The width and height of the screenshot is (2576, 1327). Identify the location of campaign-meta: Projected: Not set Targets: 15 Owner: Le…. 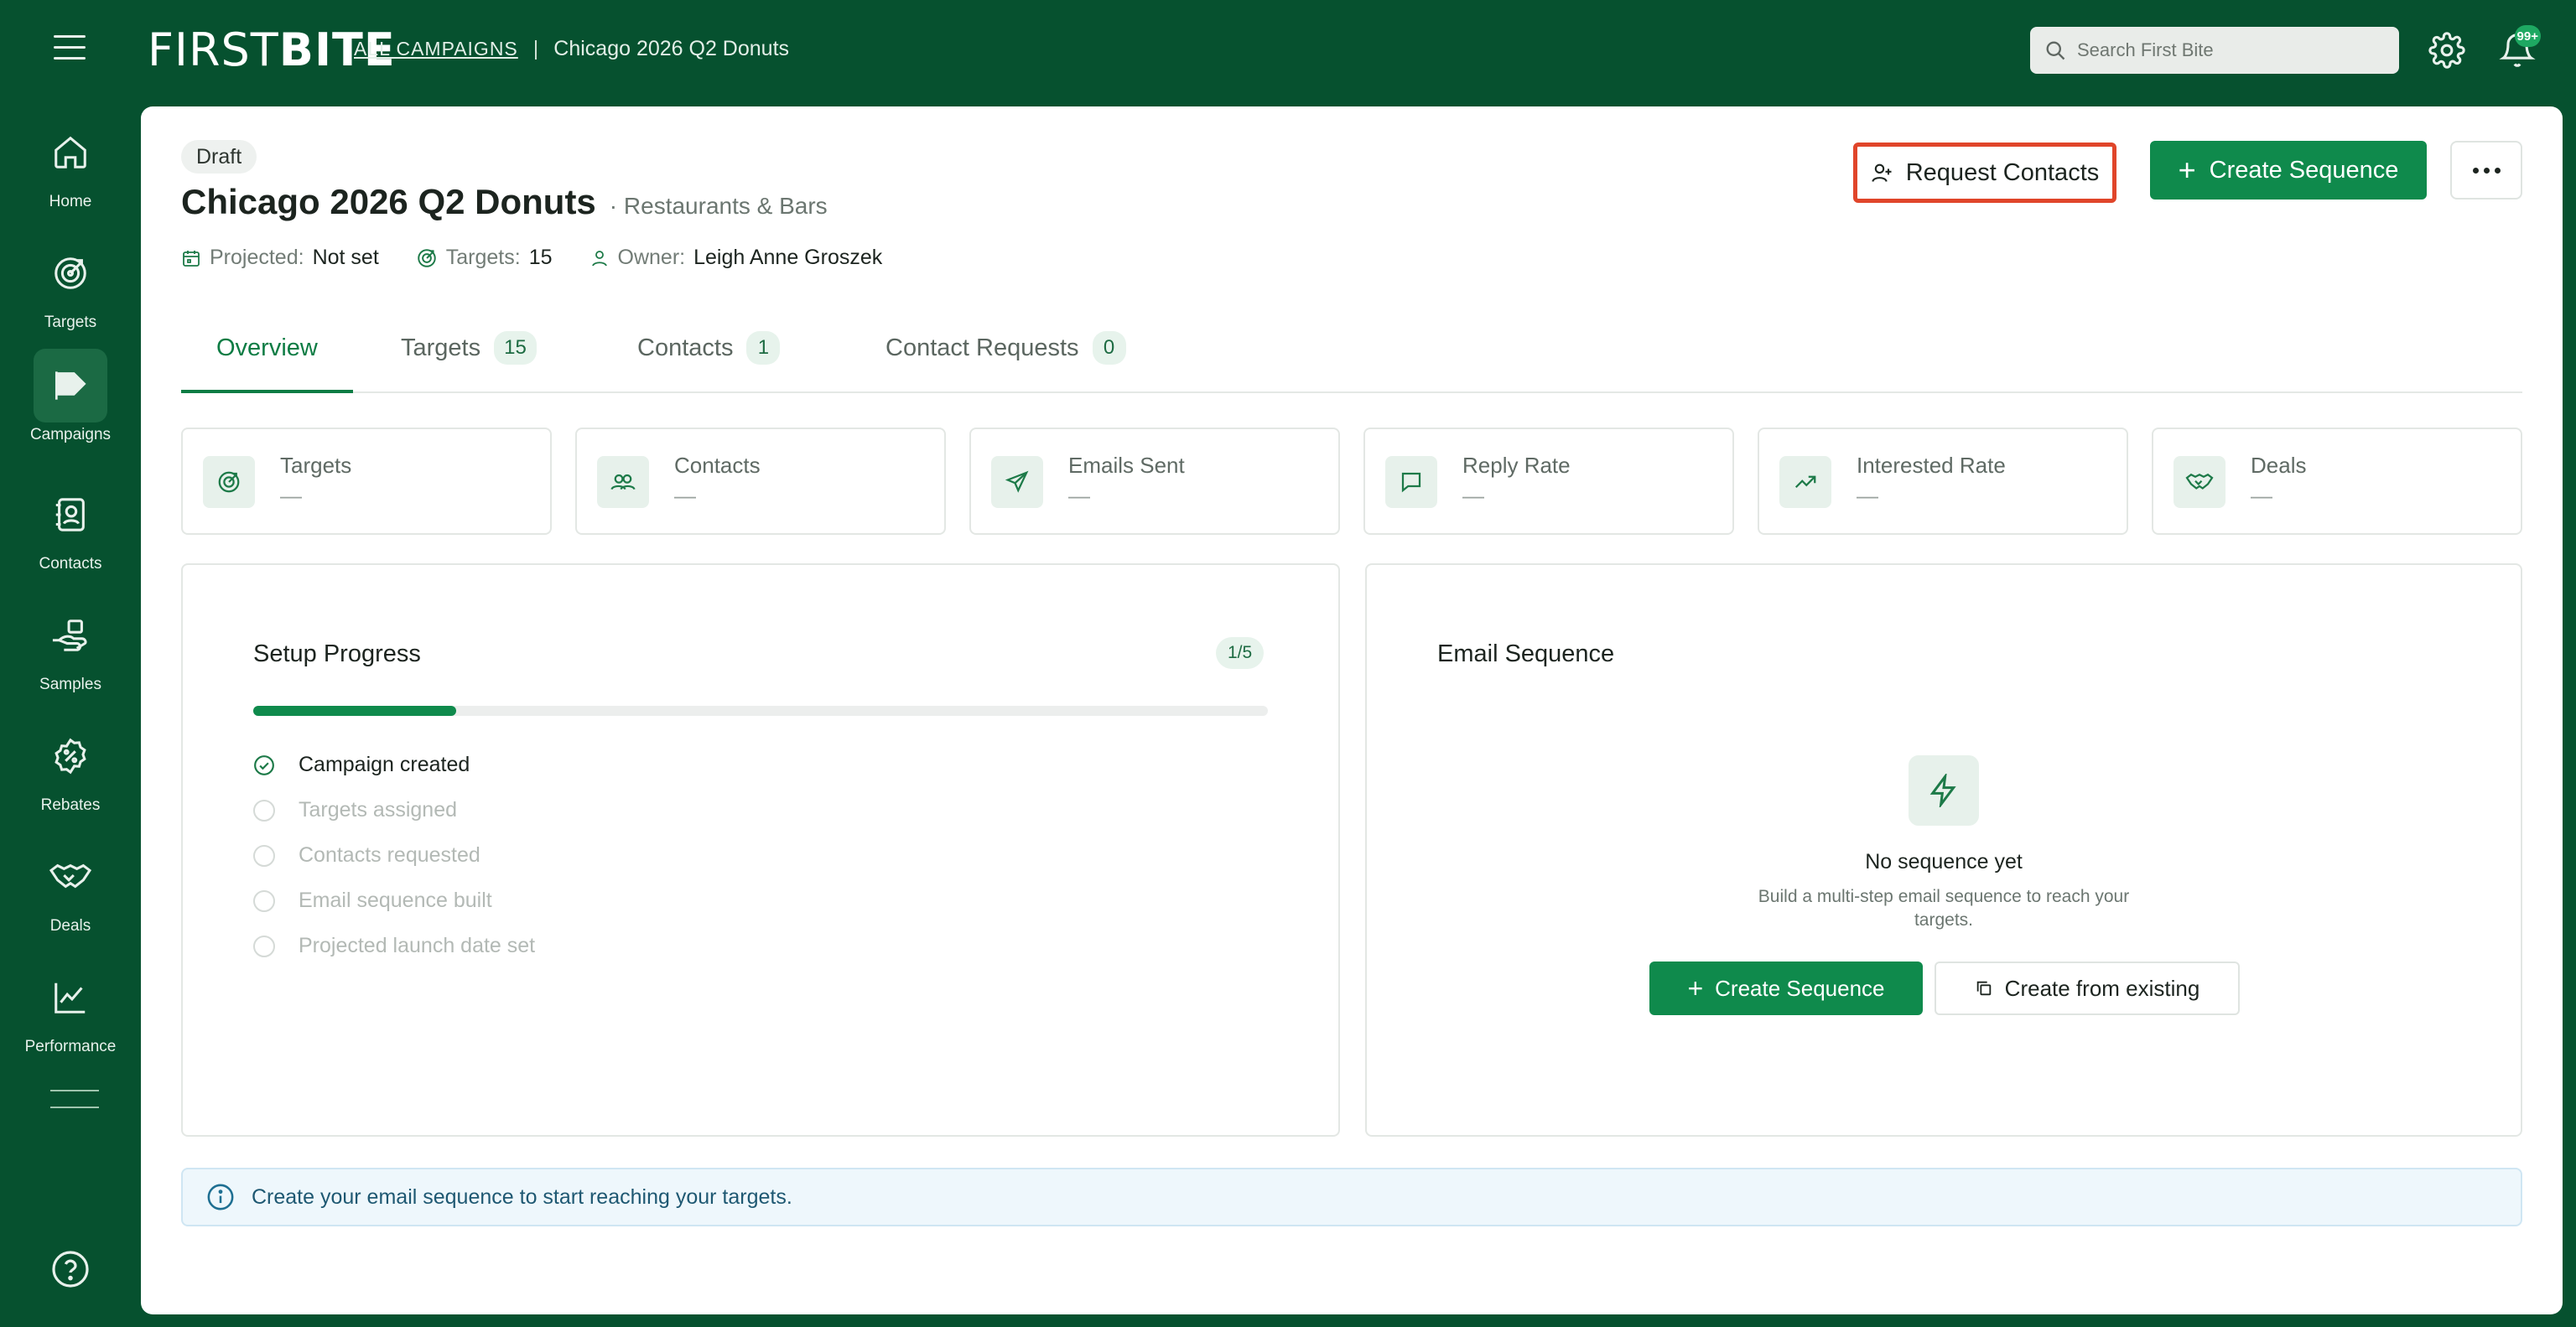
(531, 258).